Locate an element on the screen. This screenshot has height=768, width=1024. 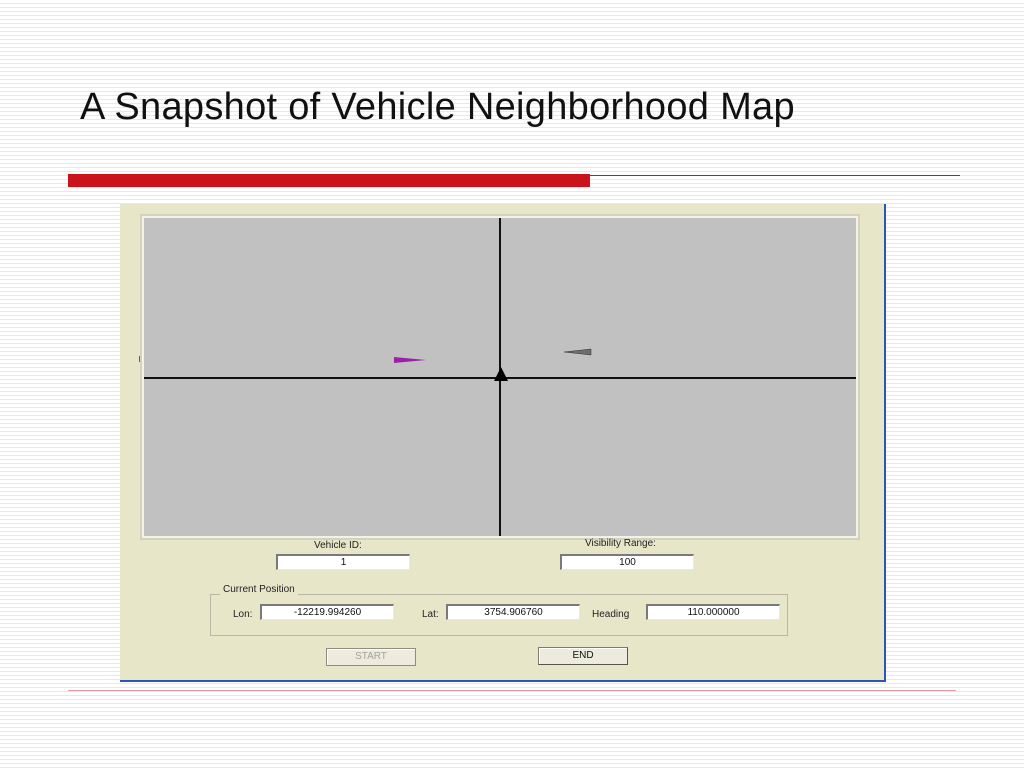
start-button: START is located at coordinates (371, 657).